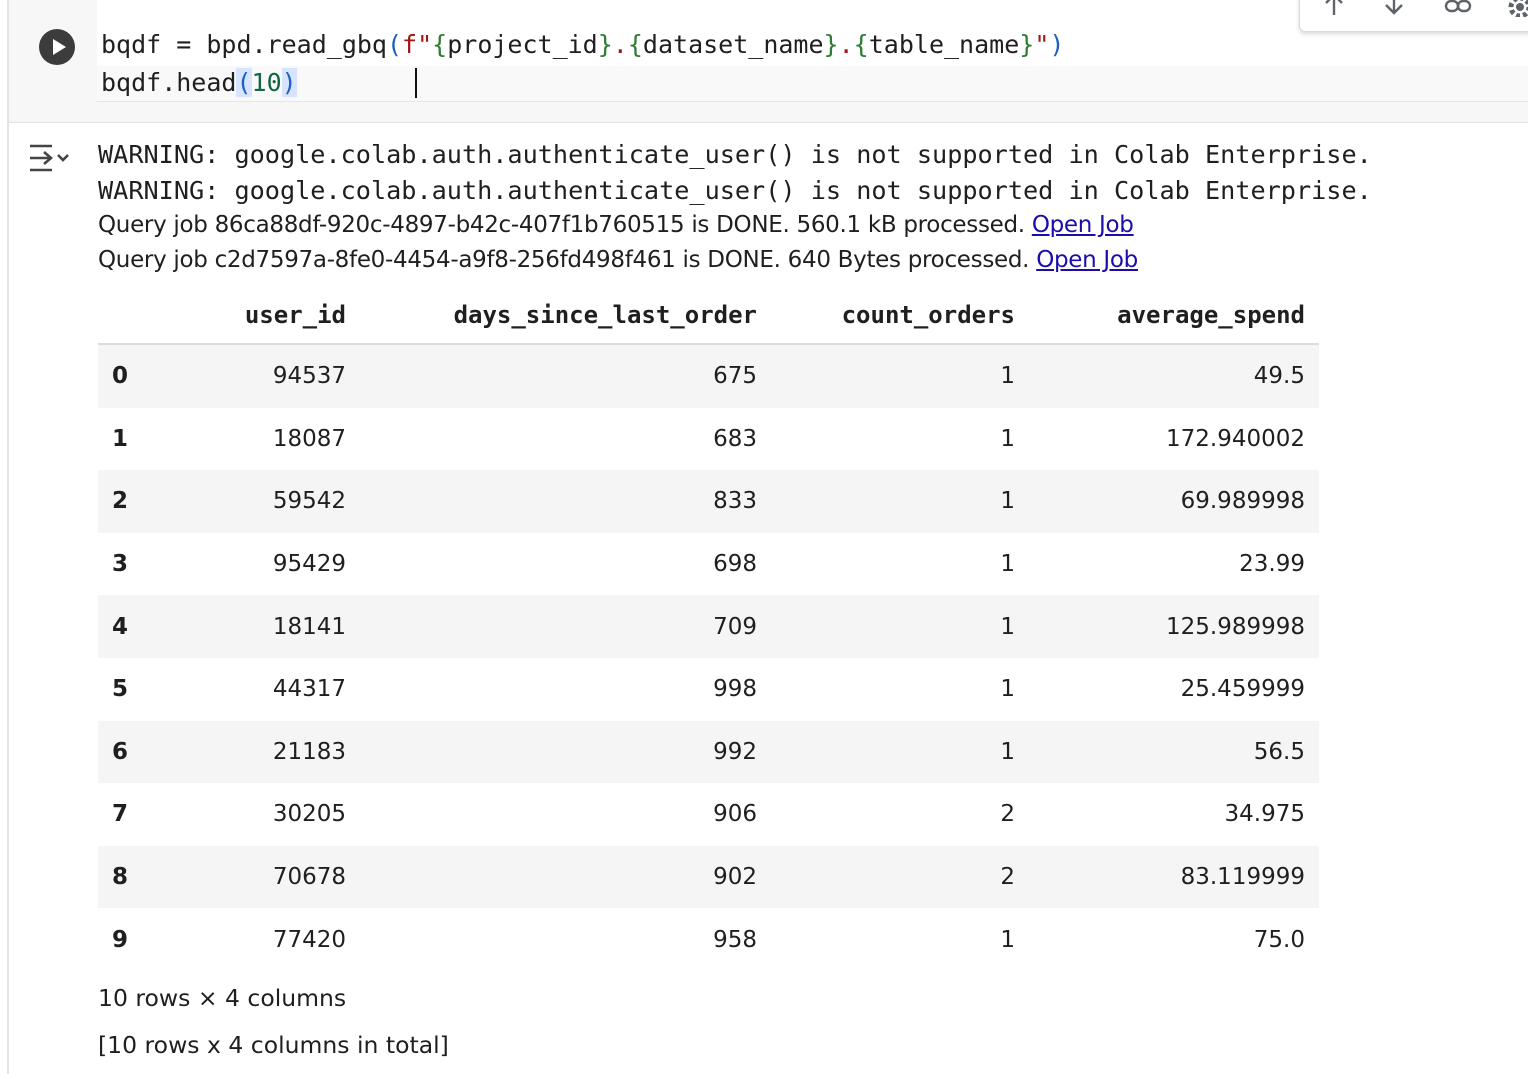 This screenshot has height=1074, width=1528. What do you see at coordinates (1174, 939) in the screenshot?
I see `table-cell: 75.0` at bounding box center [1174, 939].